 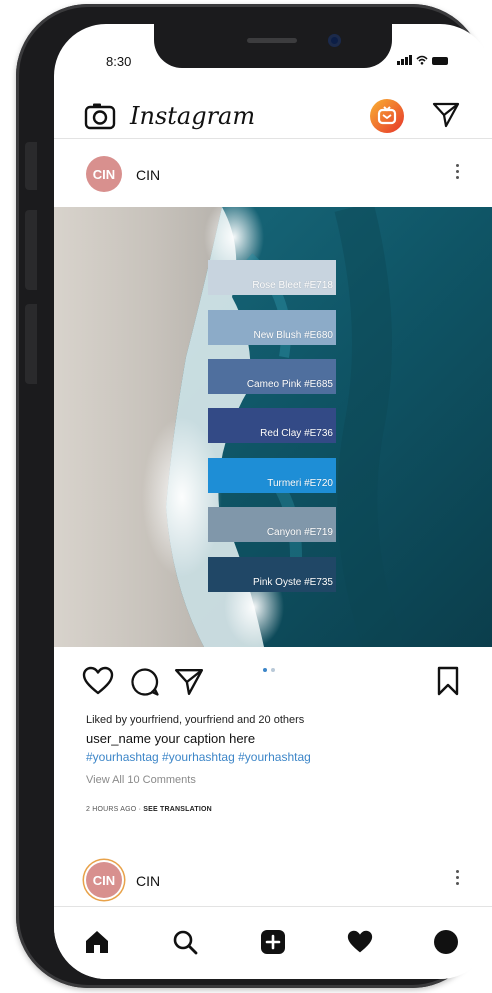 I want to click on mute-switch, so click(x=31, y=166).